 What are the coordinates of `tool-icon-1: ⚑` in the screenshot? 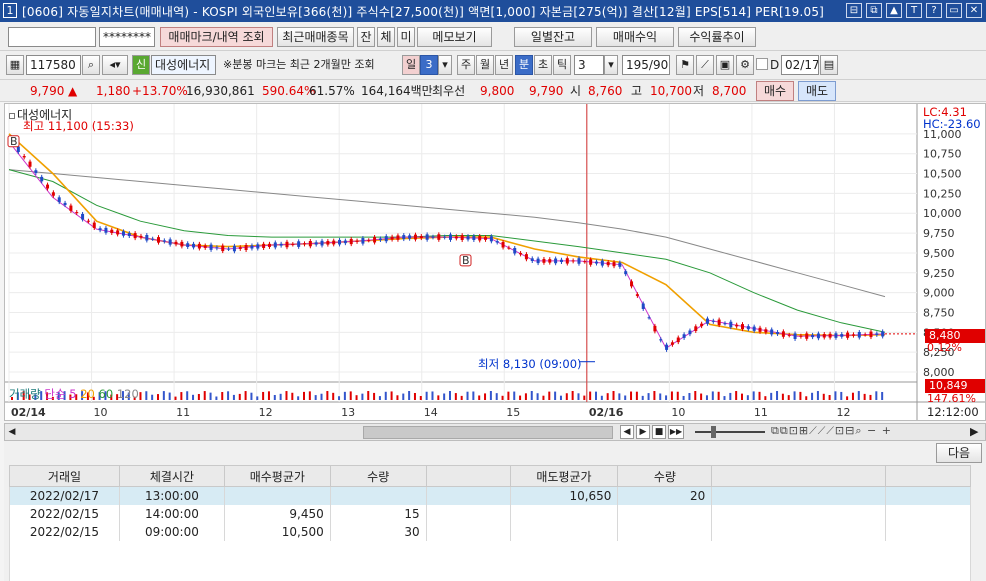 It's located at (685, 65).